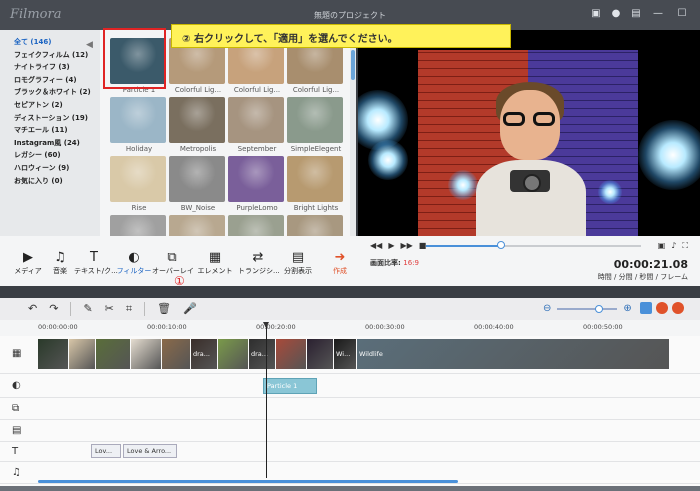  What do you see at coordinates (646, 308) in the screenshot?
I see `marker-icon` at bounding box center [646, 308].